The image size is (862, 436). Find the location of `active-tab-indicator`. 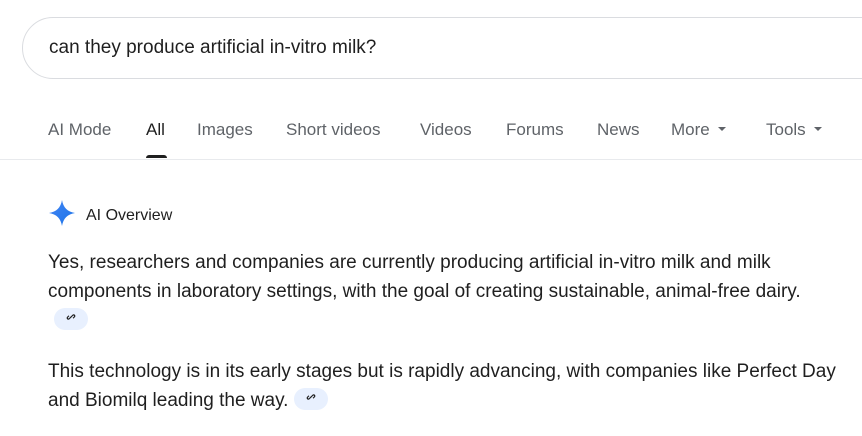

active-tab-indicator is located at coordinates (156, 156).